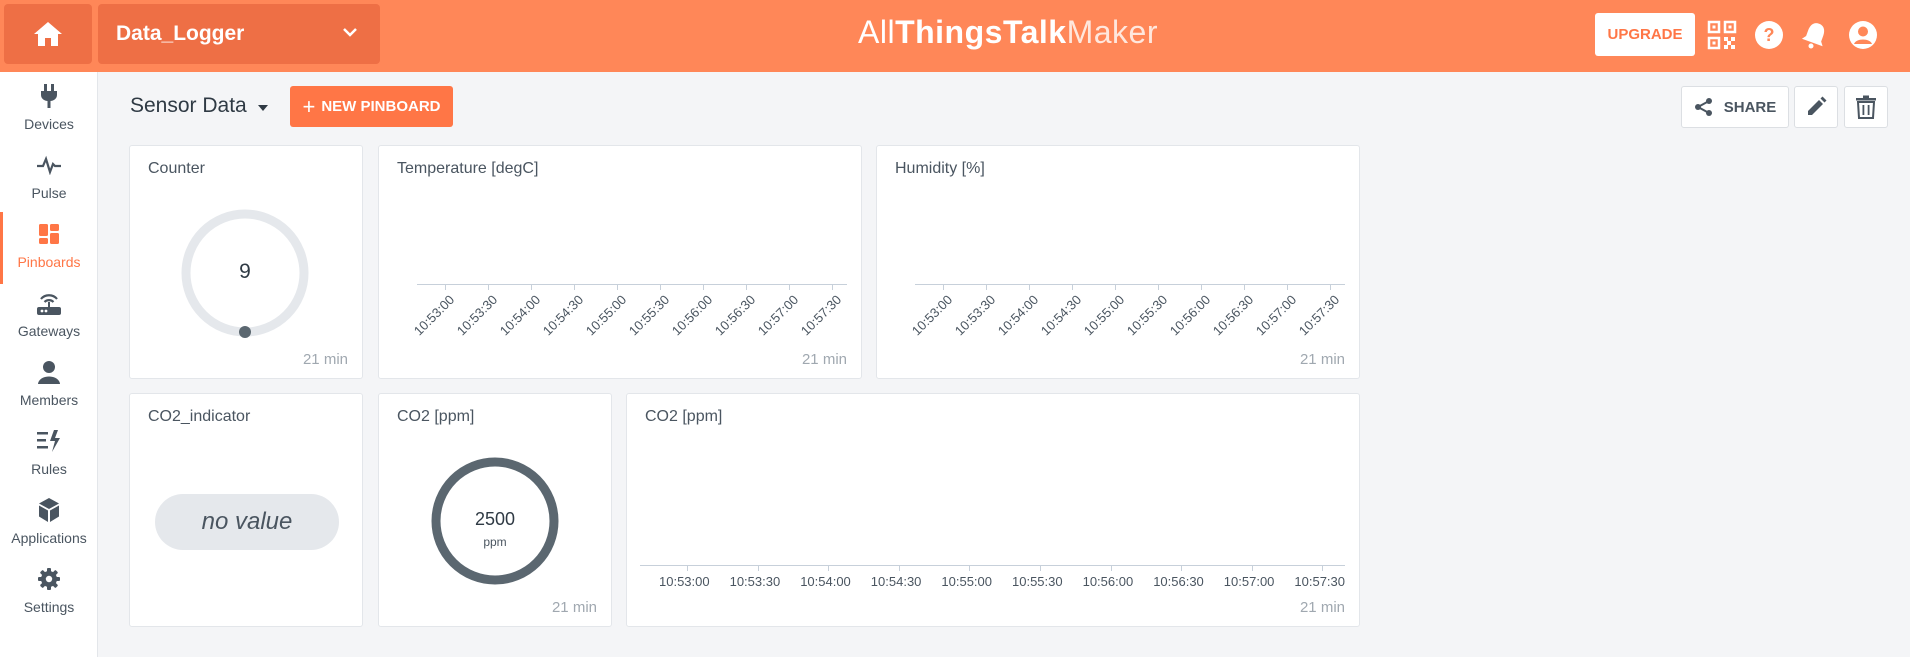  I want to click on new-pinboard-button: + NEW PINBOARD, so click(371, 106).